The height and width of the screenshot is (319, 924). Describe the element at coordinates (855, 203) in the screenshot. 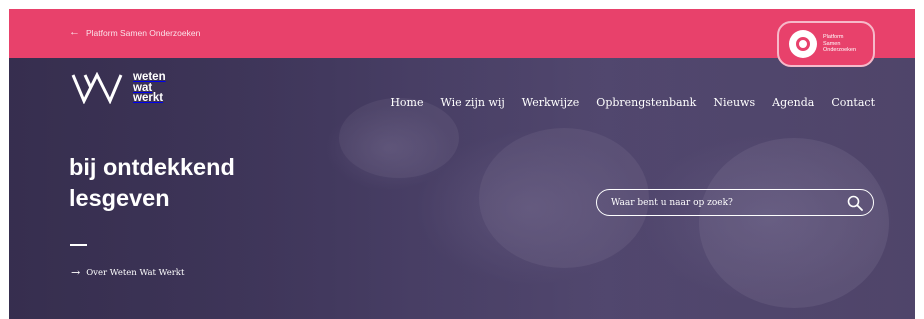

I see `search-icon` at that location.